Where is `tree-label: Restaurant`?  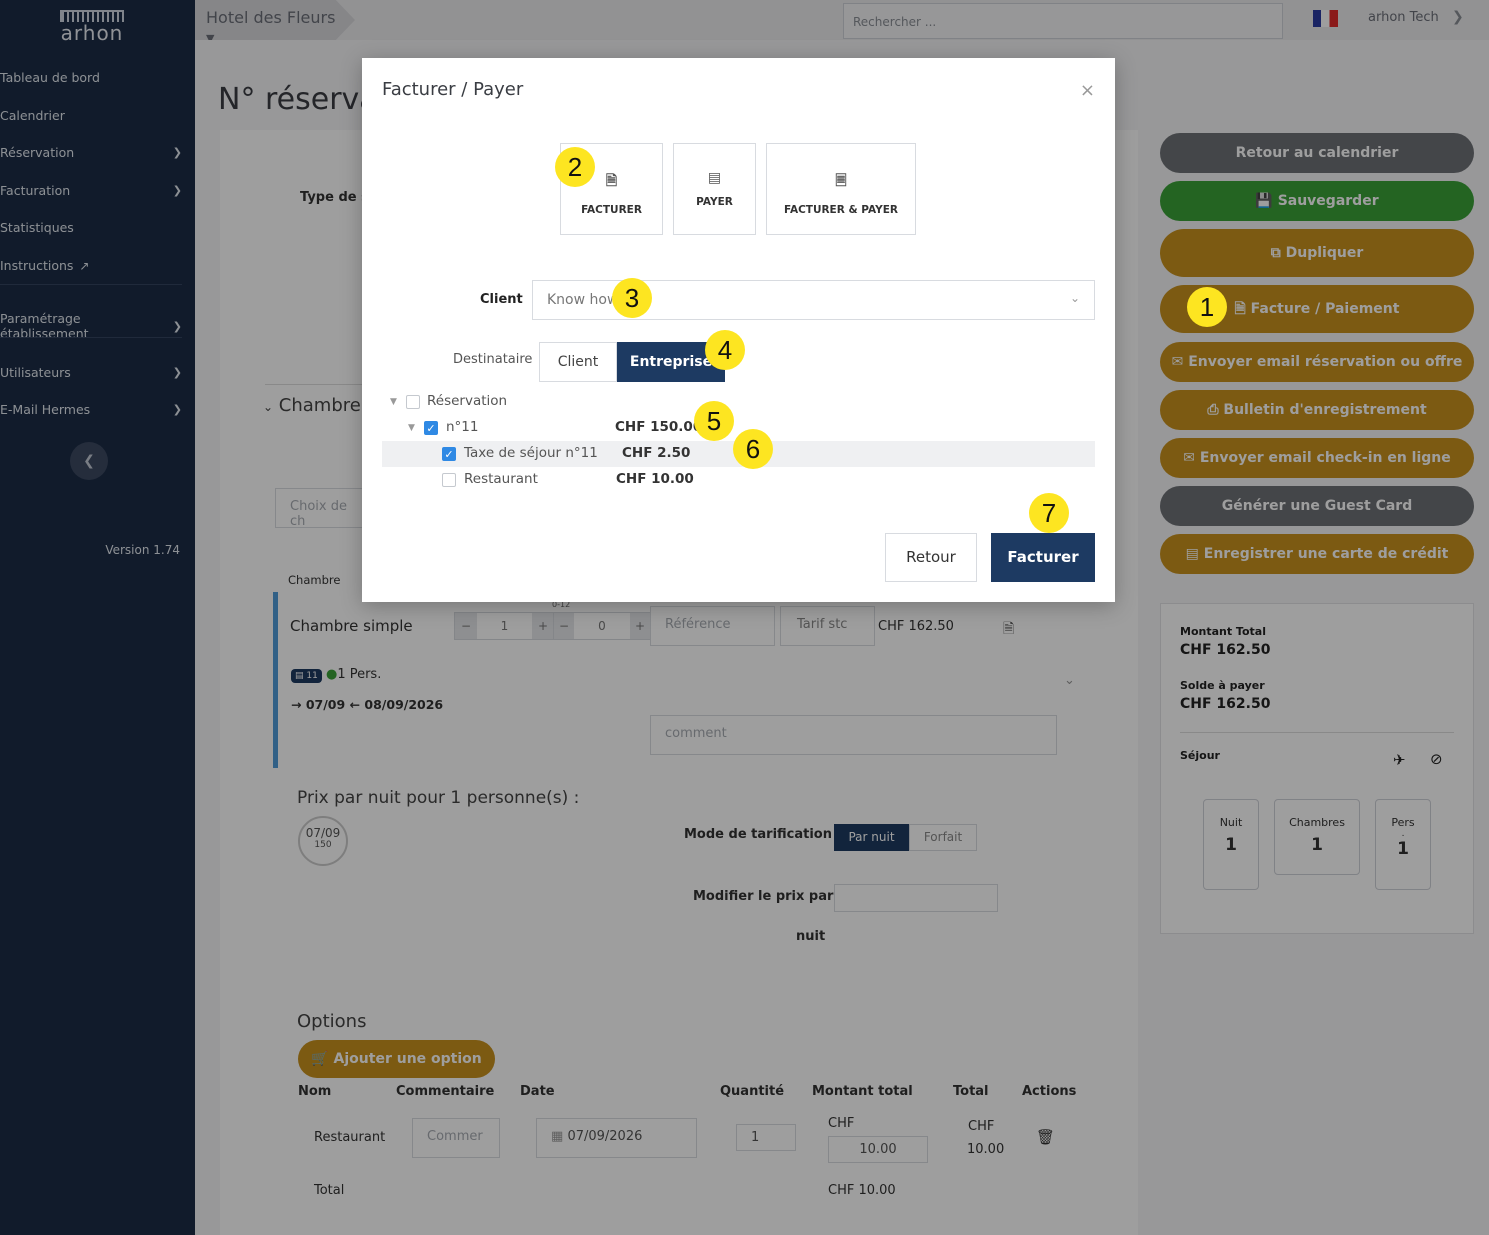
tree-label: Restaurant is located at coordinates (501, 479).